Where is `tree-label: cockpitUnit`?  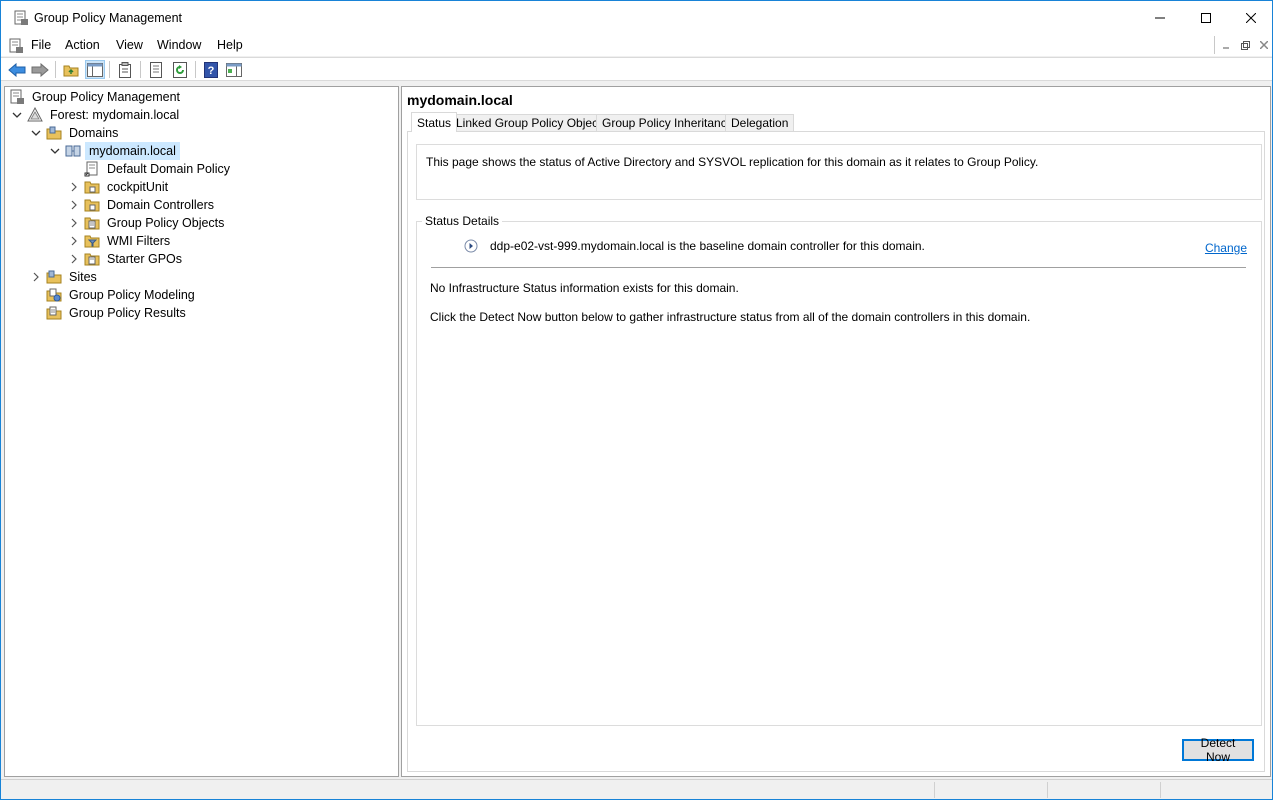 tree-label: cockpitUnit is located at coordinates (138, 187).